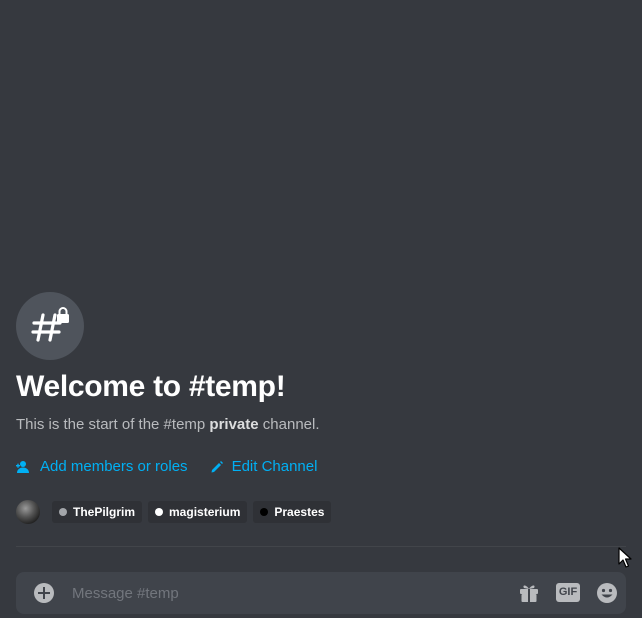 The width and height of the screenshot is (642, 618). Describe the element at coordinates (28, 512) in the screenshot. I see `avatar` at that location.